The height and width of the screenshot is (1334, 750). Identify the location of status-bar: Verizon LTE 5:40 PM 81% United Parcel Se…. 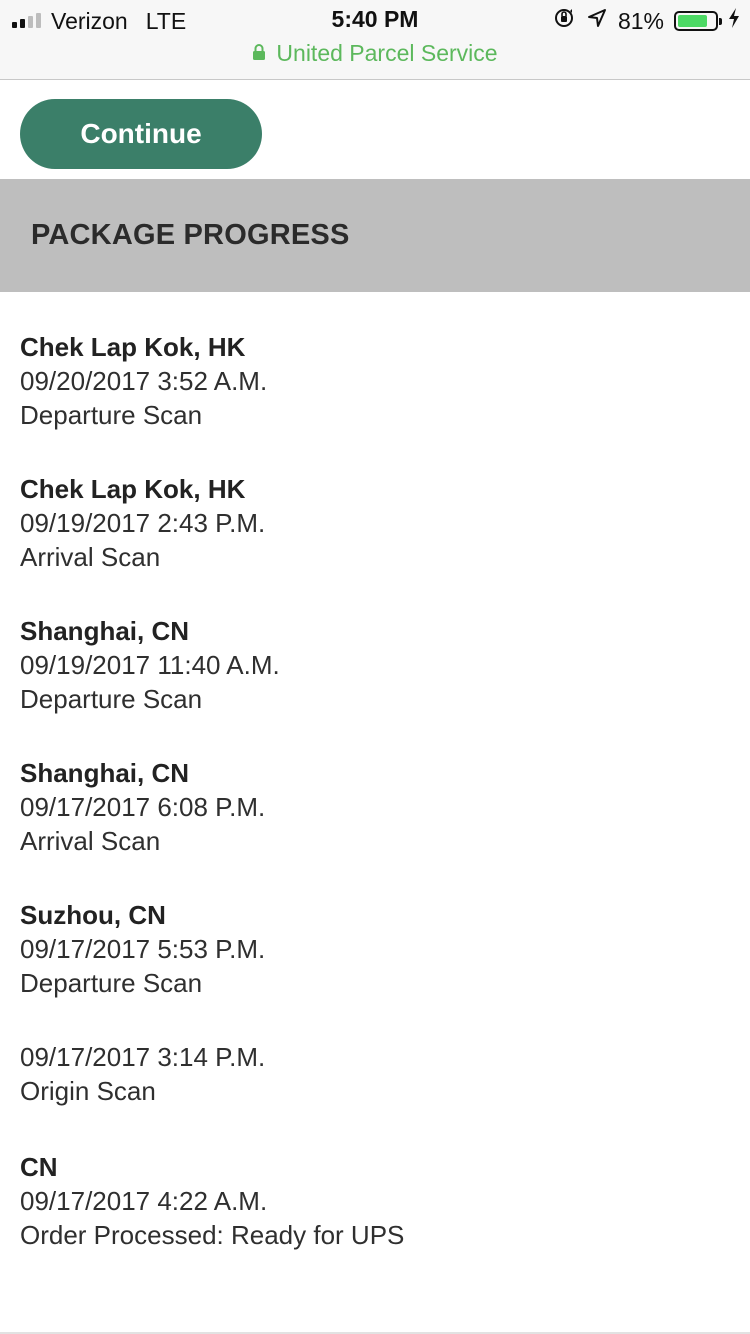
(375, 40).